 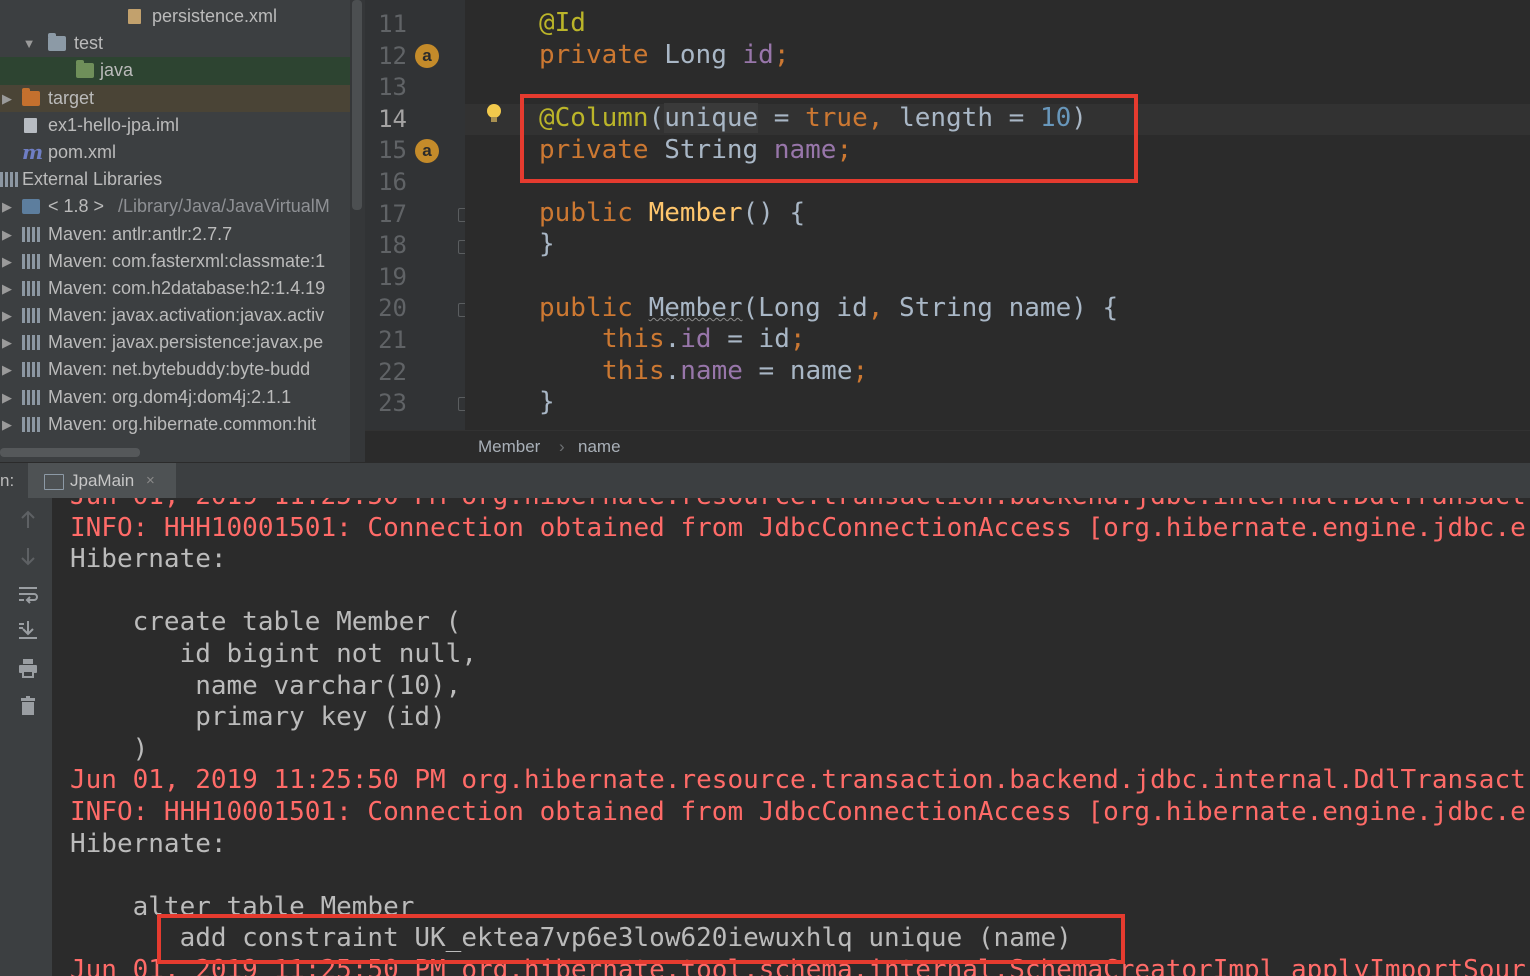 What do you see at coordinates (664, 55) in the screenshot?
I see `code-line-12: private Long id;` at bounding box center [664, 55].